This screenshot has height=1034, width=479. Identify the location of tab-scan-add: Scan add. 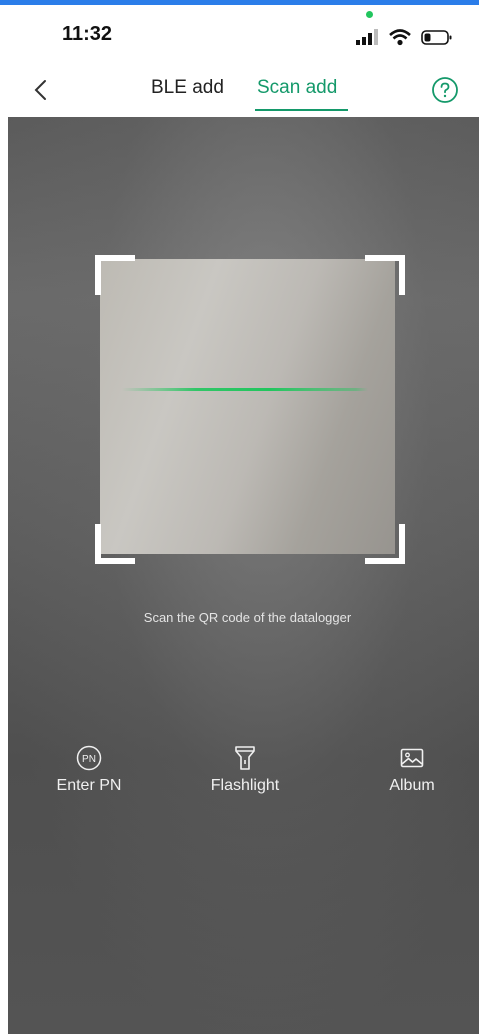
(297, 95).